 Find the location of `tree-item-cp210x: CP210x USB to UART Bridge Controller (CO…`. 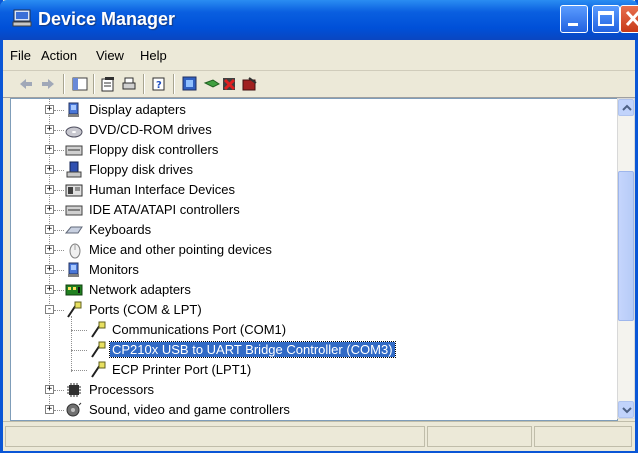

tree-item-cp210x: CP210x USB to UART Bridge Controller (CO… is located at coordinates (311, 350).